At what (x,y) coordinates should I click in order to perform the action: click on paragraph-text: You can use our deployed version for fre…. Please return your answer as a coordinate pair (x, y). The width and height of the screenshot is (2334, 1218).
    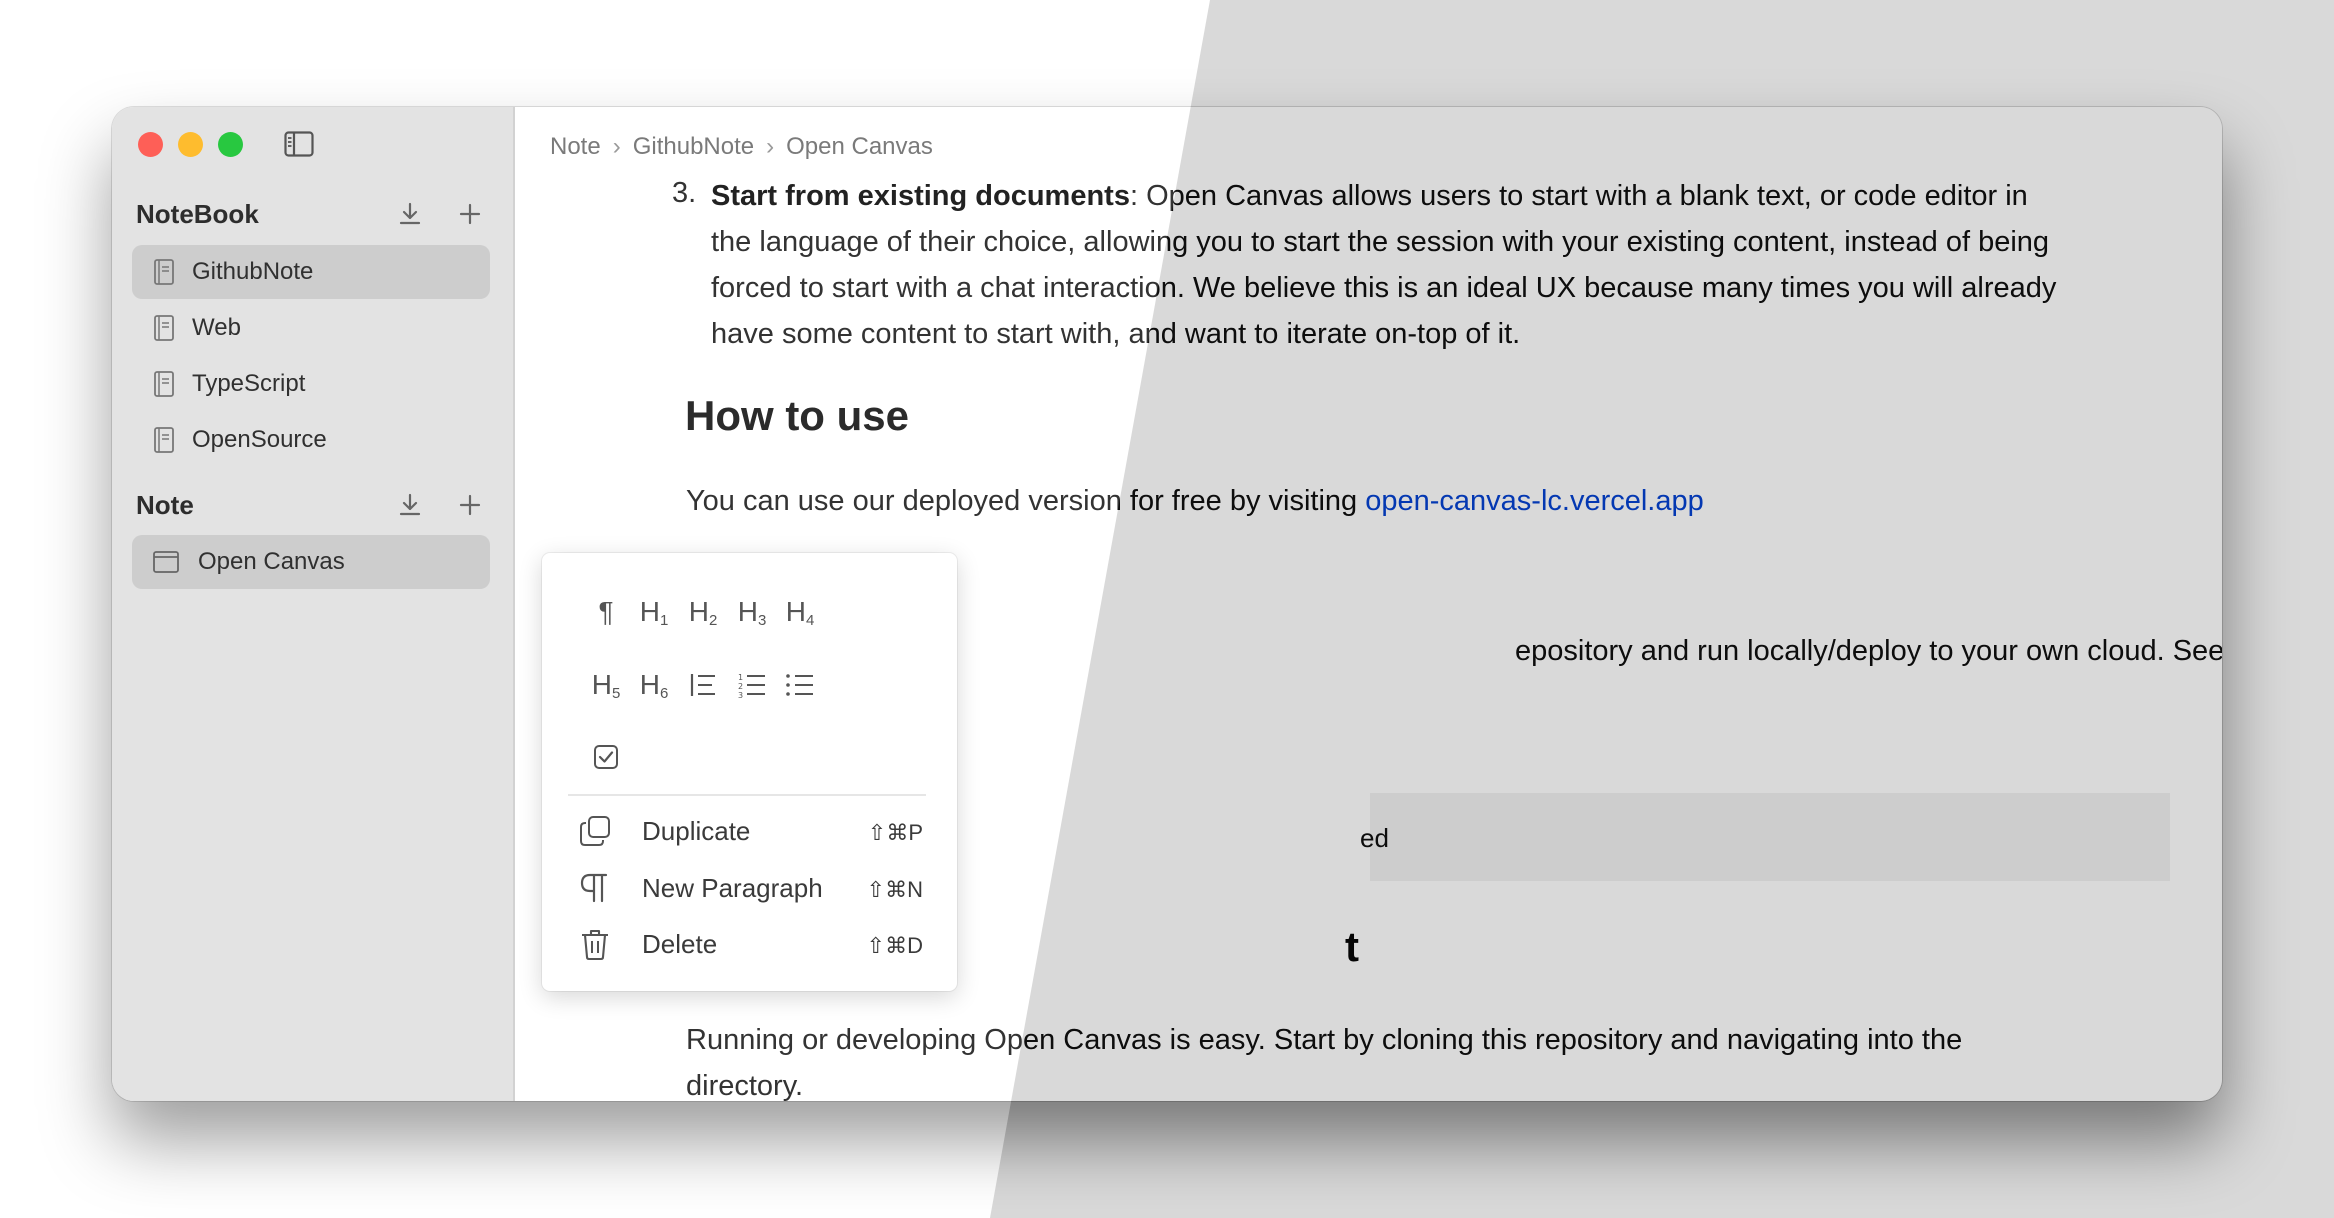
    Looking at the image, I should click on (1026, 501).